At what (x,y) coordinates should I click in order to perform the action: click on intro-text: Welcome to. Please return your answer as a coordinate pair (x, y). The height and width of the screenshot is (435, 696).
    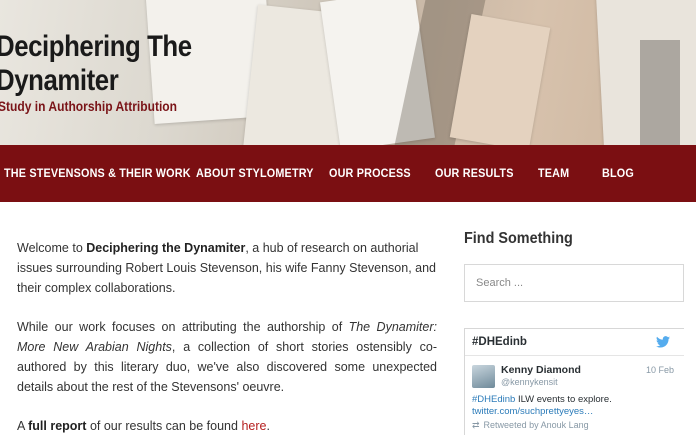
    Looking at the image, I should click on (52, 248).